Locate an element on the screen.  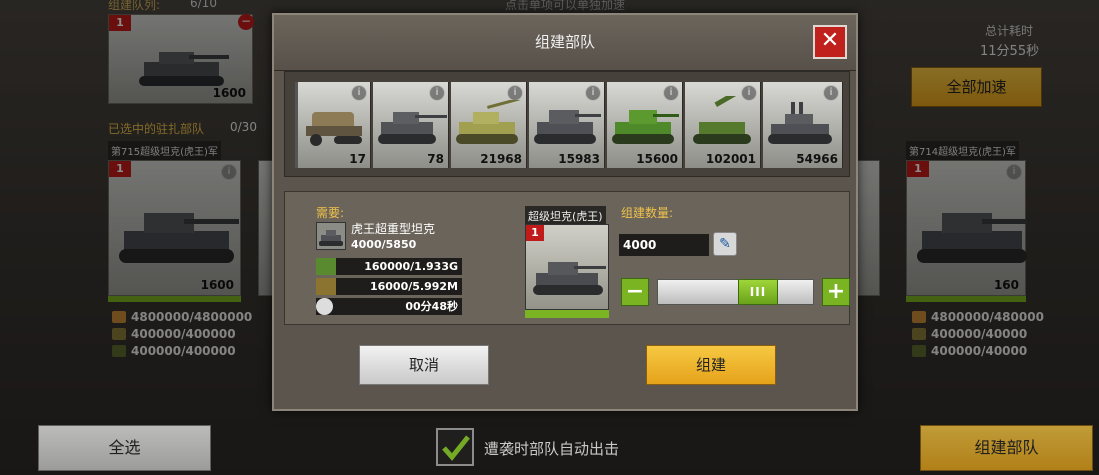
cancel-button: 取消 is located at coordinates (424, 365).